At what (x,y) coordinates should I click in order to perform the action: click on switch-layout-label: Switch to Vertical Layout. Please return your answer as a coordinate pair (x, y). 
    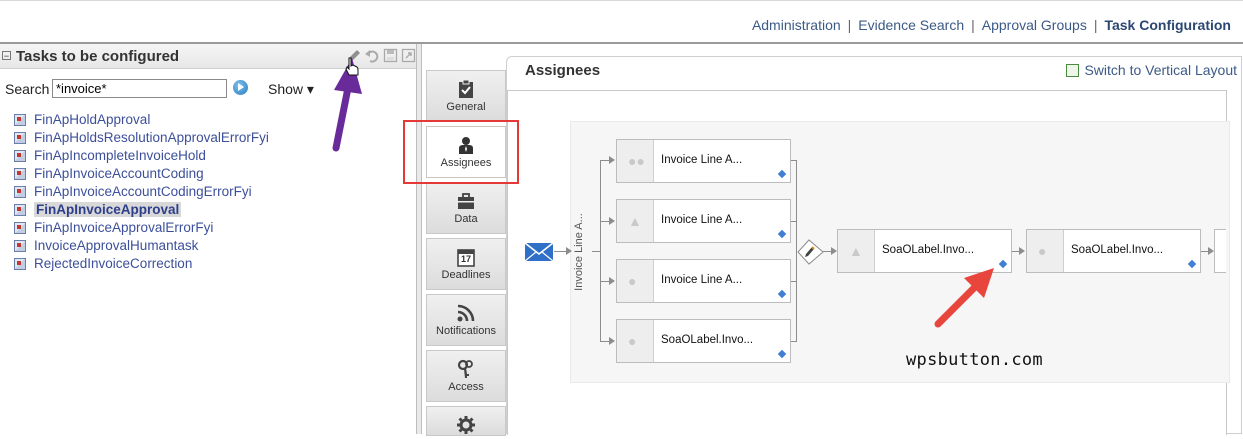
    Looking at the image, I should click on (1160, 70).